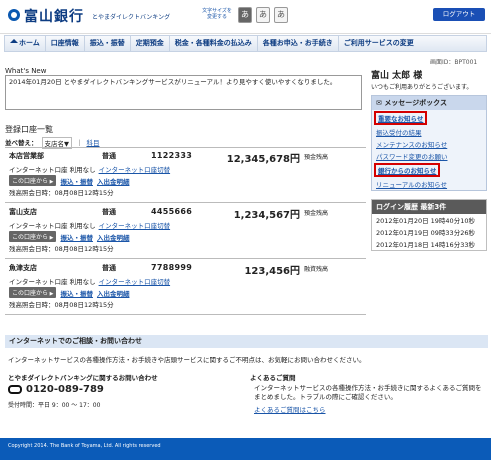 The image size is (491, 460). I want to click on account-number: 7788999, so click(172, 267).